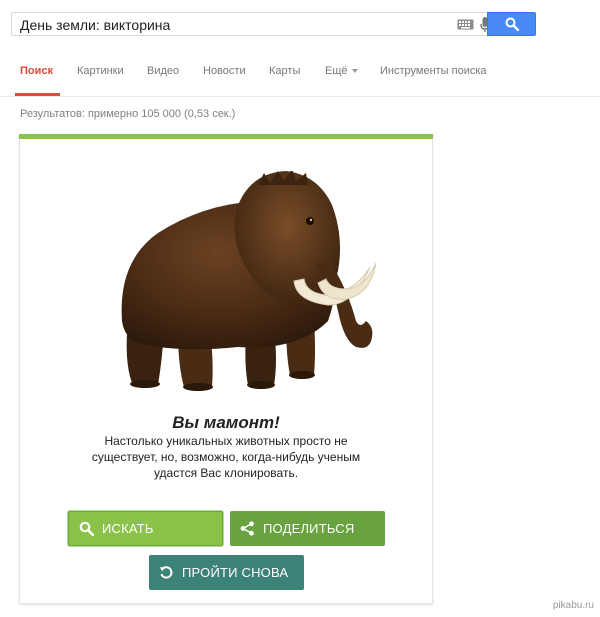 The width and height of the screenshot is (600, 617). What do you see at coordinates (163, 80) in the screenshot?
I see `tab-video: Видео` at bounding box center [163, 80].